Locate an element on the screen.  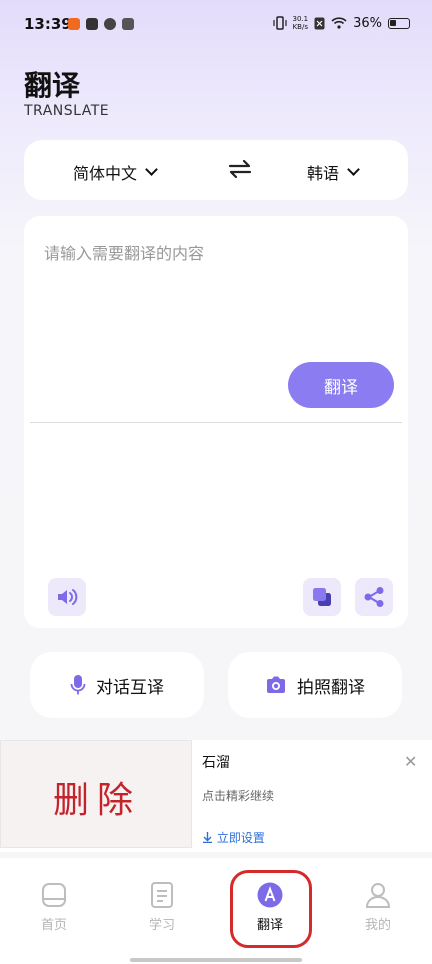
ad-link-label: 立即设置 is located at coordinates (240, 838).